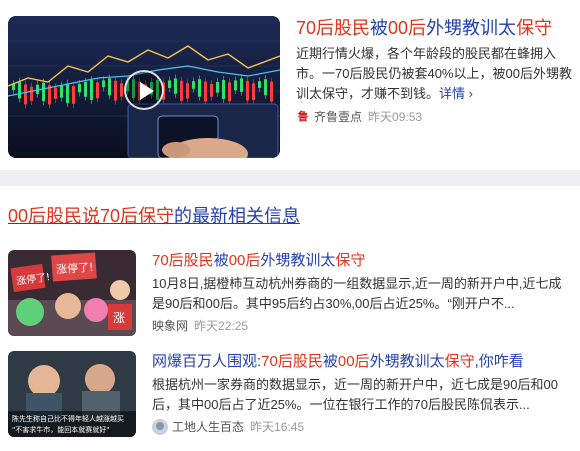 This screenshot has width=580, height=451. I want to click on thumb-sign-3: 涨, so click(119, 317).